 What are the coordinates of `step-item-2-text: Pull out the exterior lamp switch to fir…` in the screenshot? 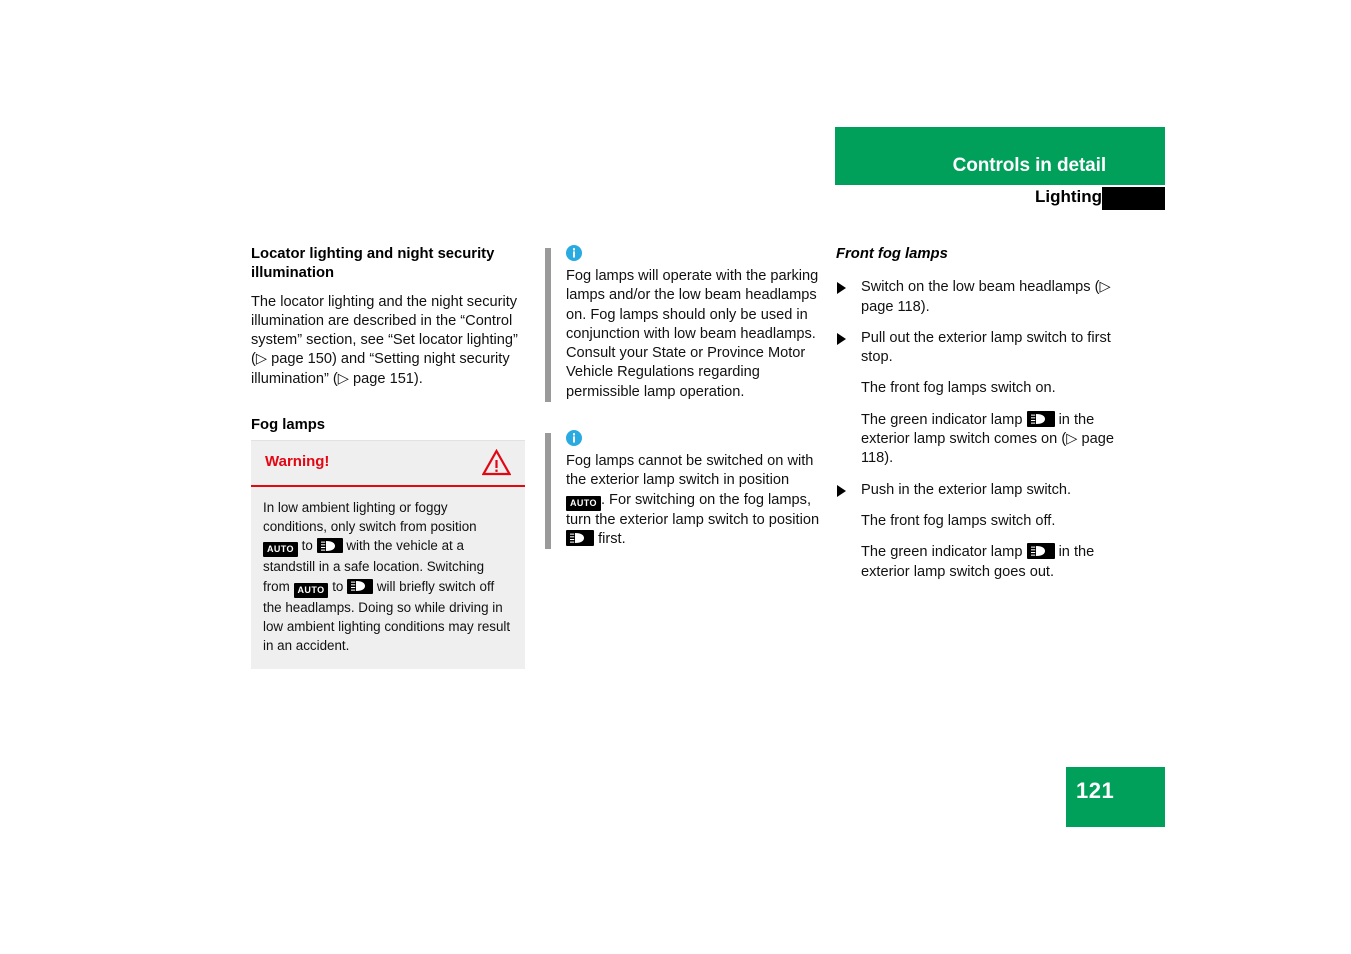 It's located at (986, 347).